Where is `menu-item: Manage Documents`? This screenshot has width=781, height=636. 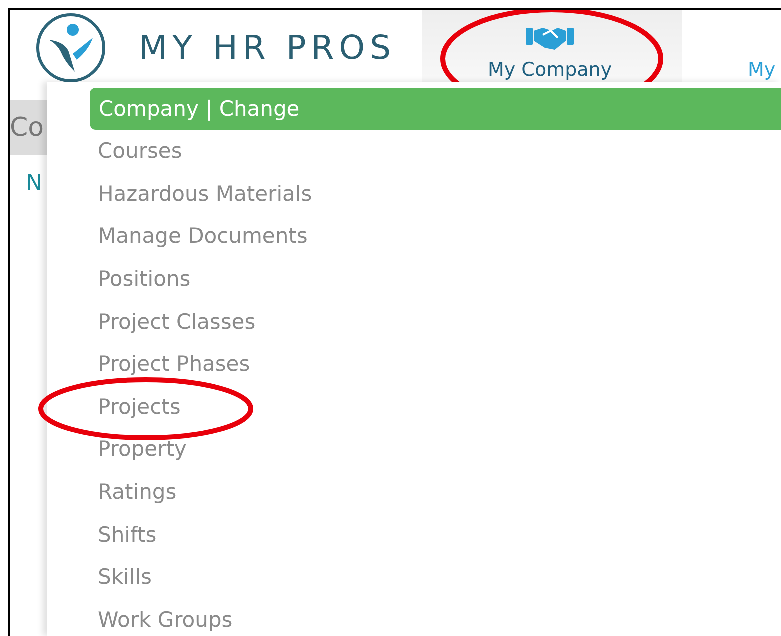
menu-item: Manage Documents is located at coordinates (203, 236).